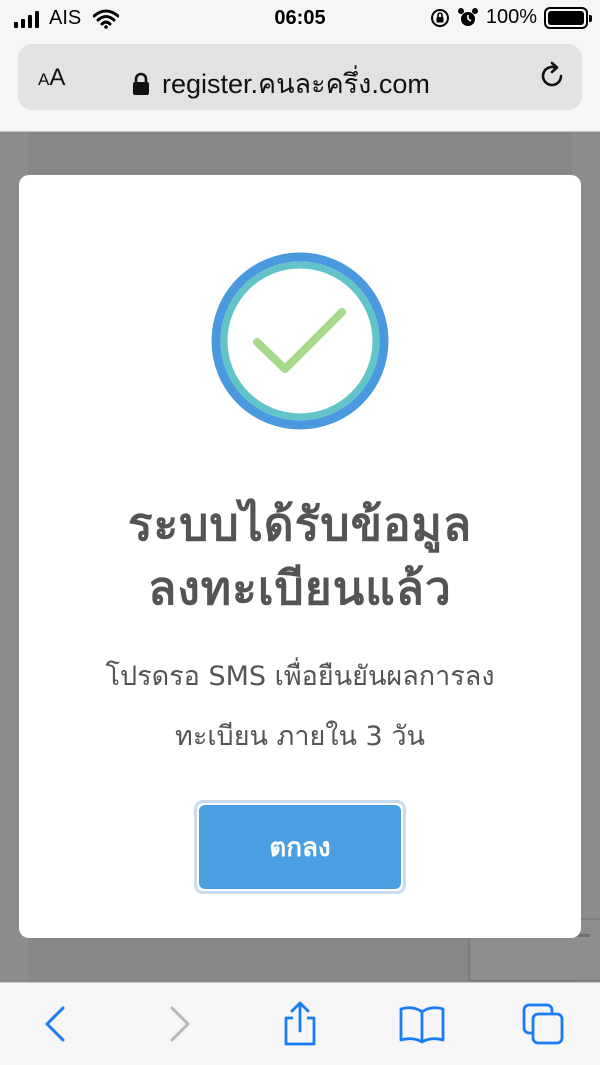 The height and width of the screenshot is (1065, 600). Describe the element at coordinates (467, 16) in the screenshot. I see `alarm-icon` at that location.